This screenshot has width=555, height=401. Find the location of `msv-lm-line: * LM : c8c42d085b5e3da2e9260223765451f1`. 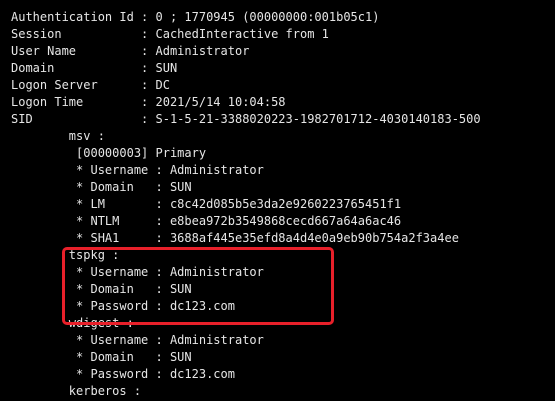

msv-lm-line: * LM : c8c42d085b5e3da2e9260223765451f1 is located at coordinates (206, 204).